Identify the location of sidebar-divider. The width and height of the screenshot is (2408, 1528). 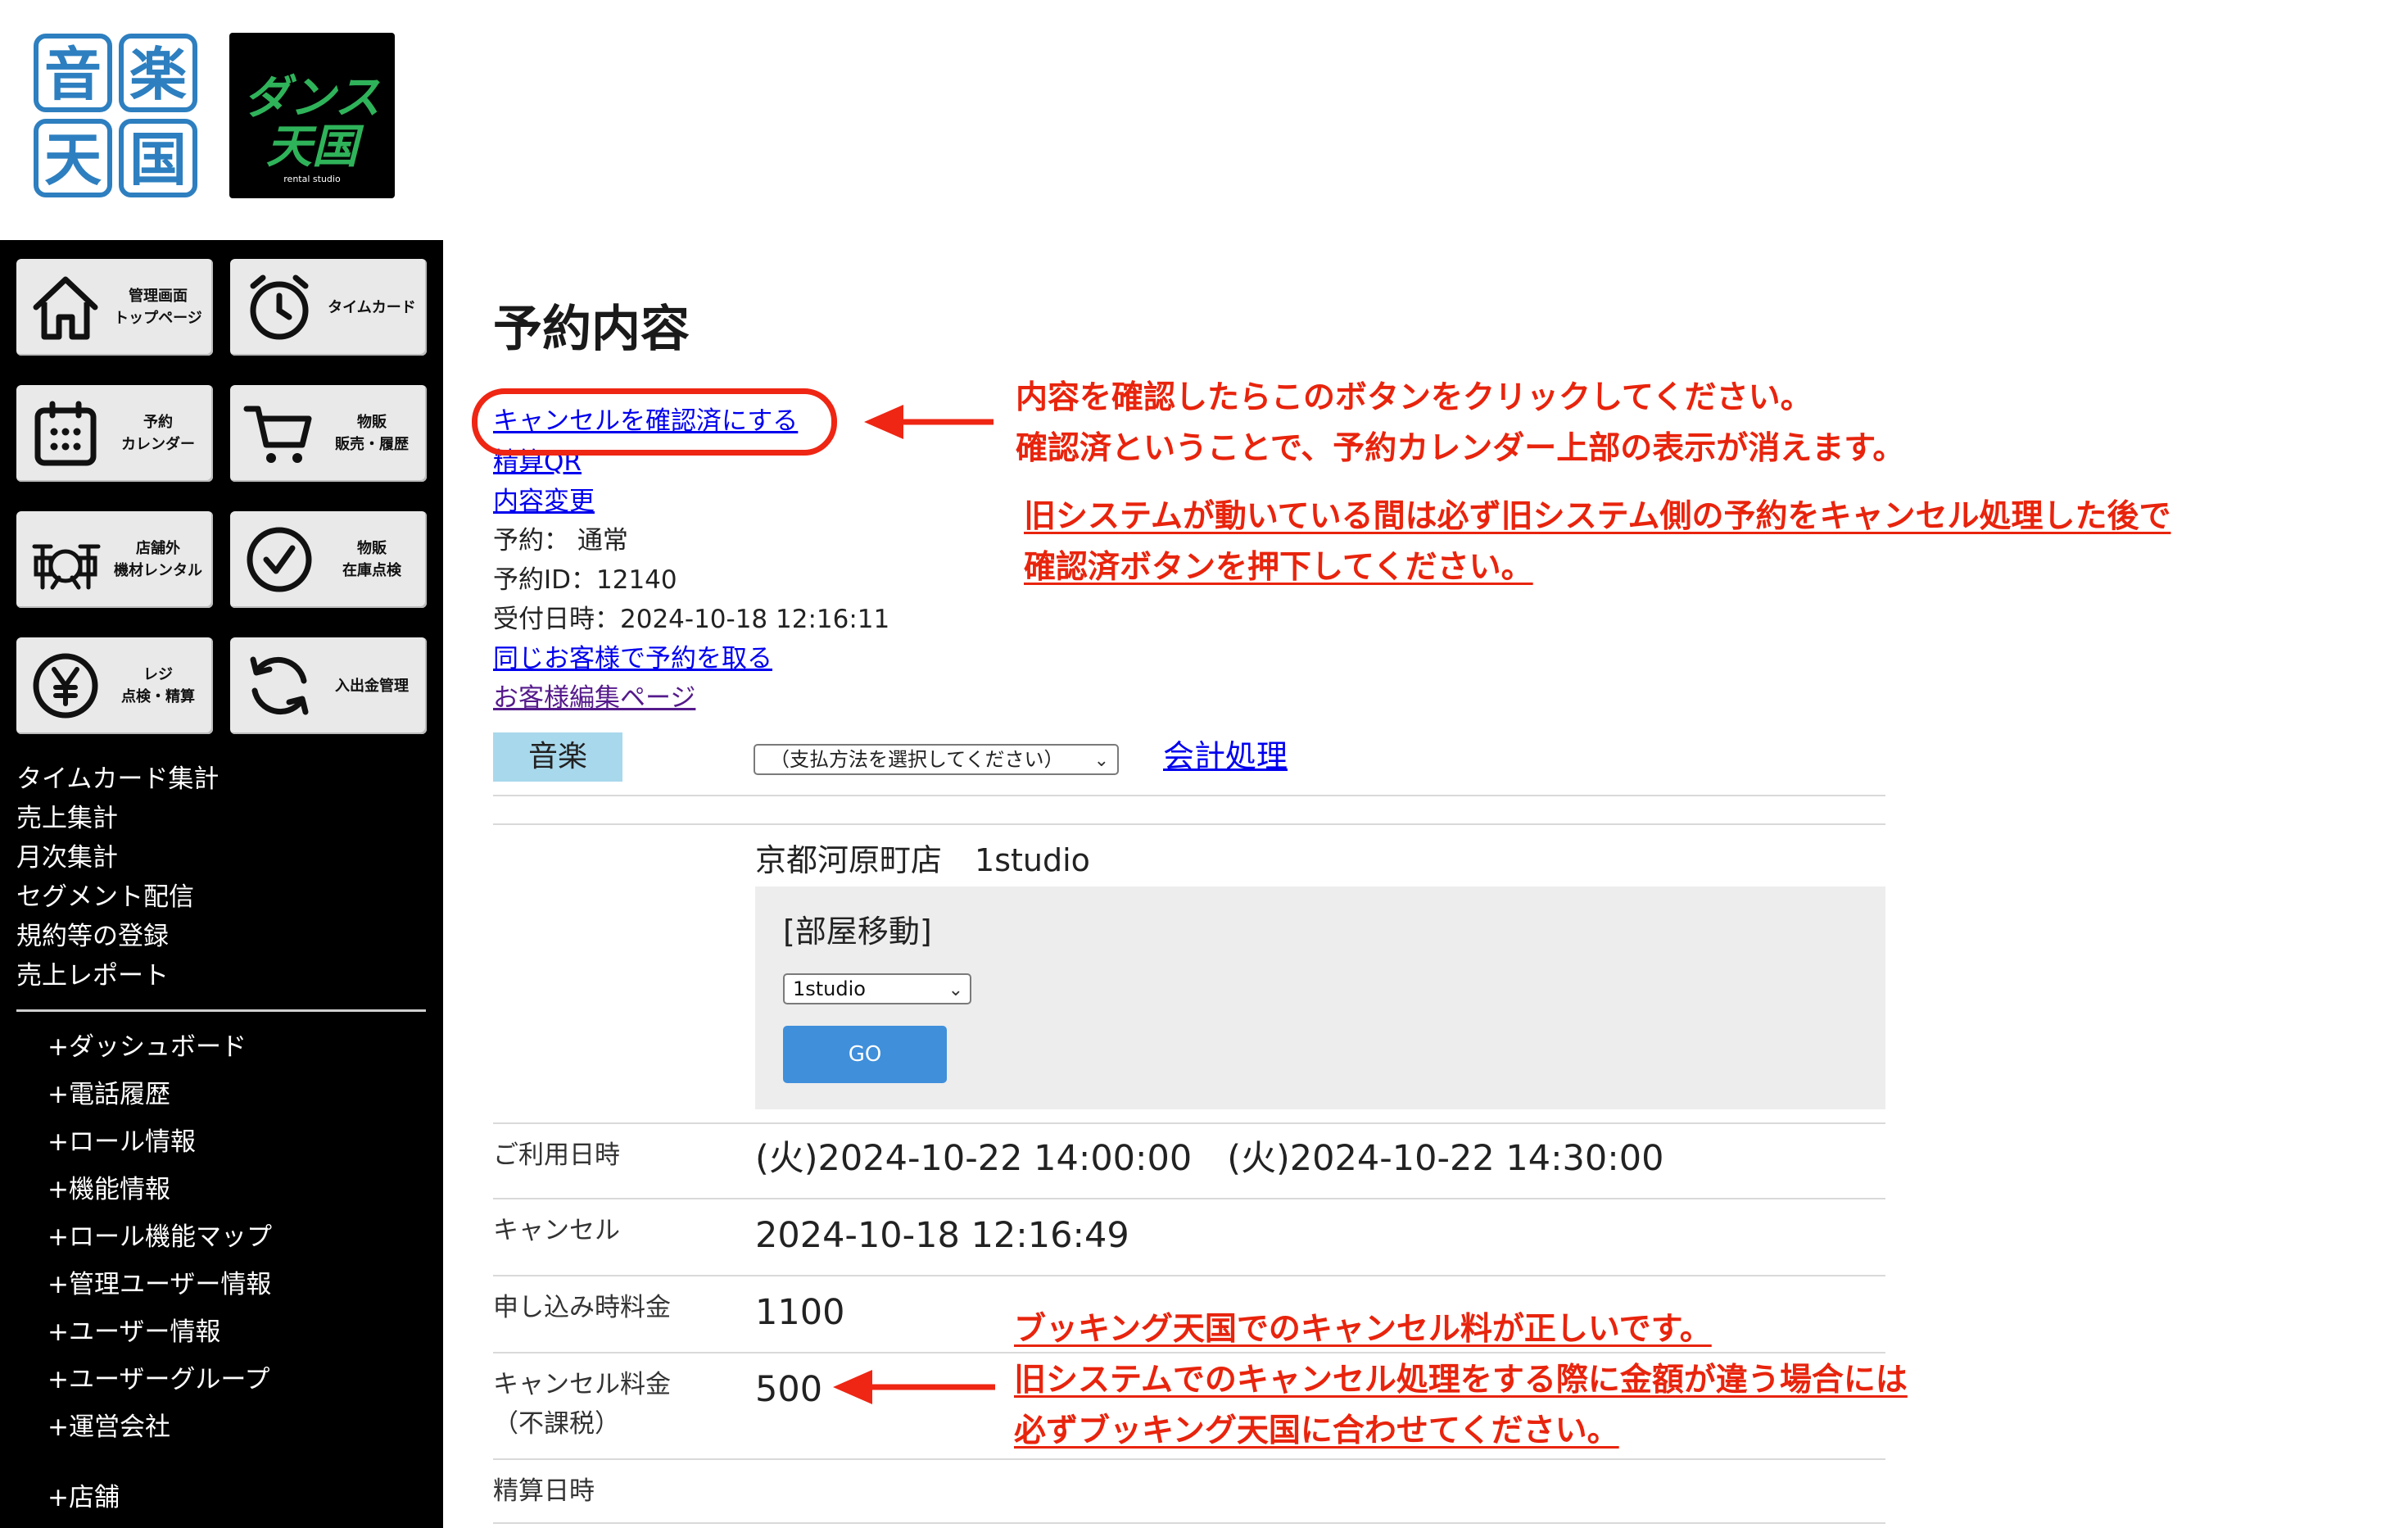
(221, 1011).